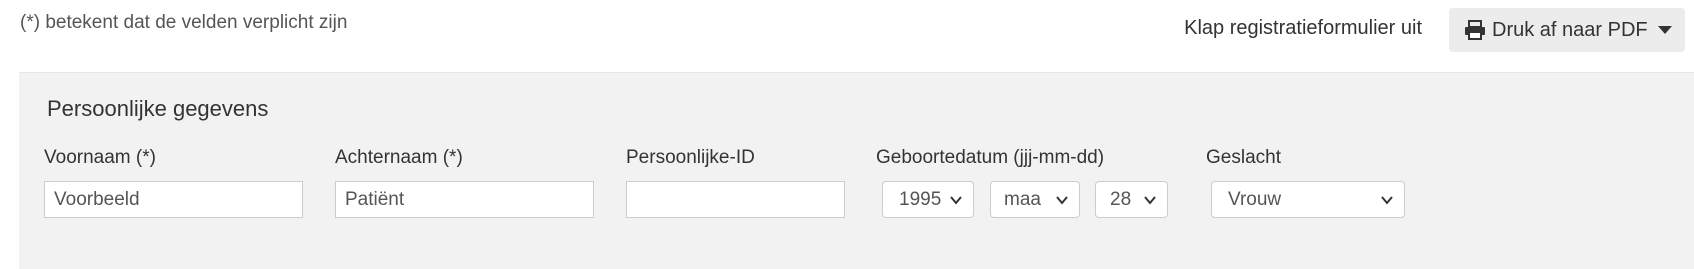 The image size is (1694, 269). I want to click on birth-day-value: 28, so click(1121, 199).